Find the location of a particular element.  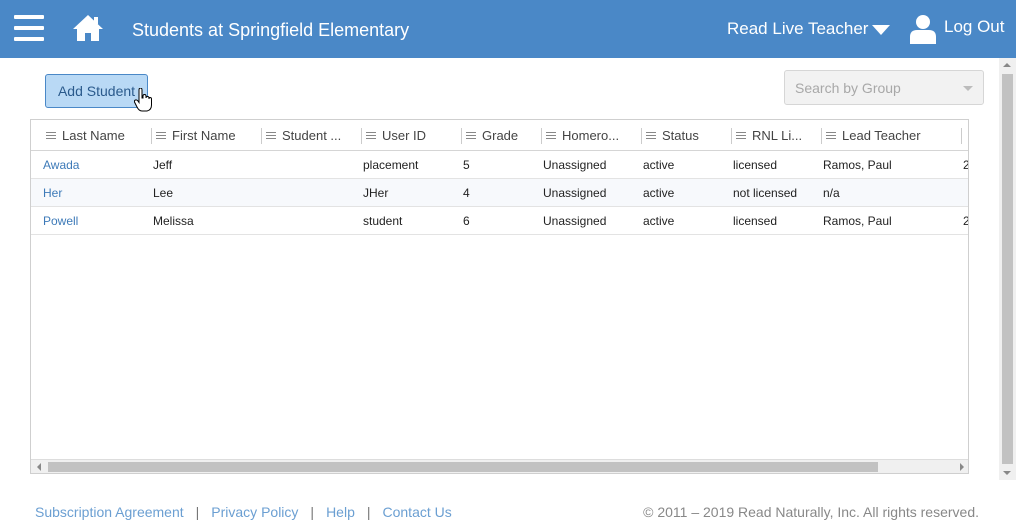

student-link: Powell is located at coordinates (96, 221).